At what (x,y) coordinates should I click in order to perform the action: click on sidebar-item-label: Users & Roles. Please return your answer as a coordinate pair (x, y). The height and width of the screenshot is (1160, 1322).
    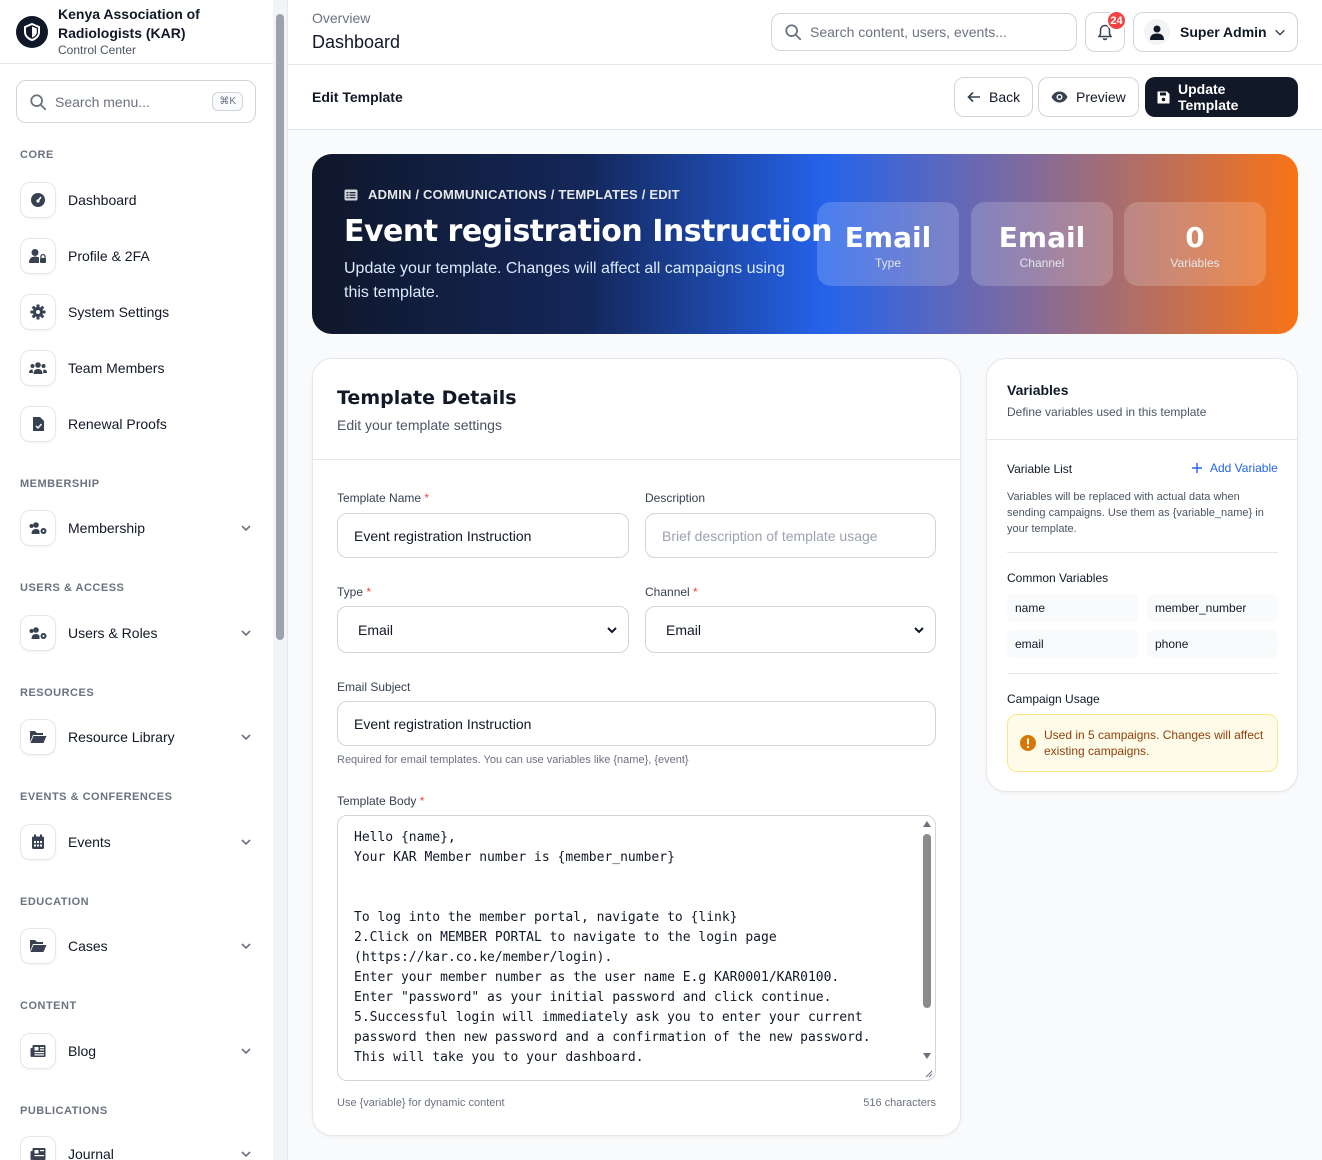
    Looking at the image, I should click on (113, 633).